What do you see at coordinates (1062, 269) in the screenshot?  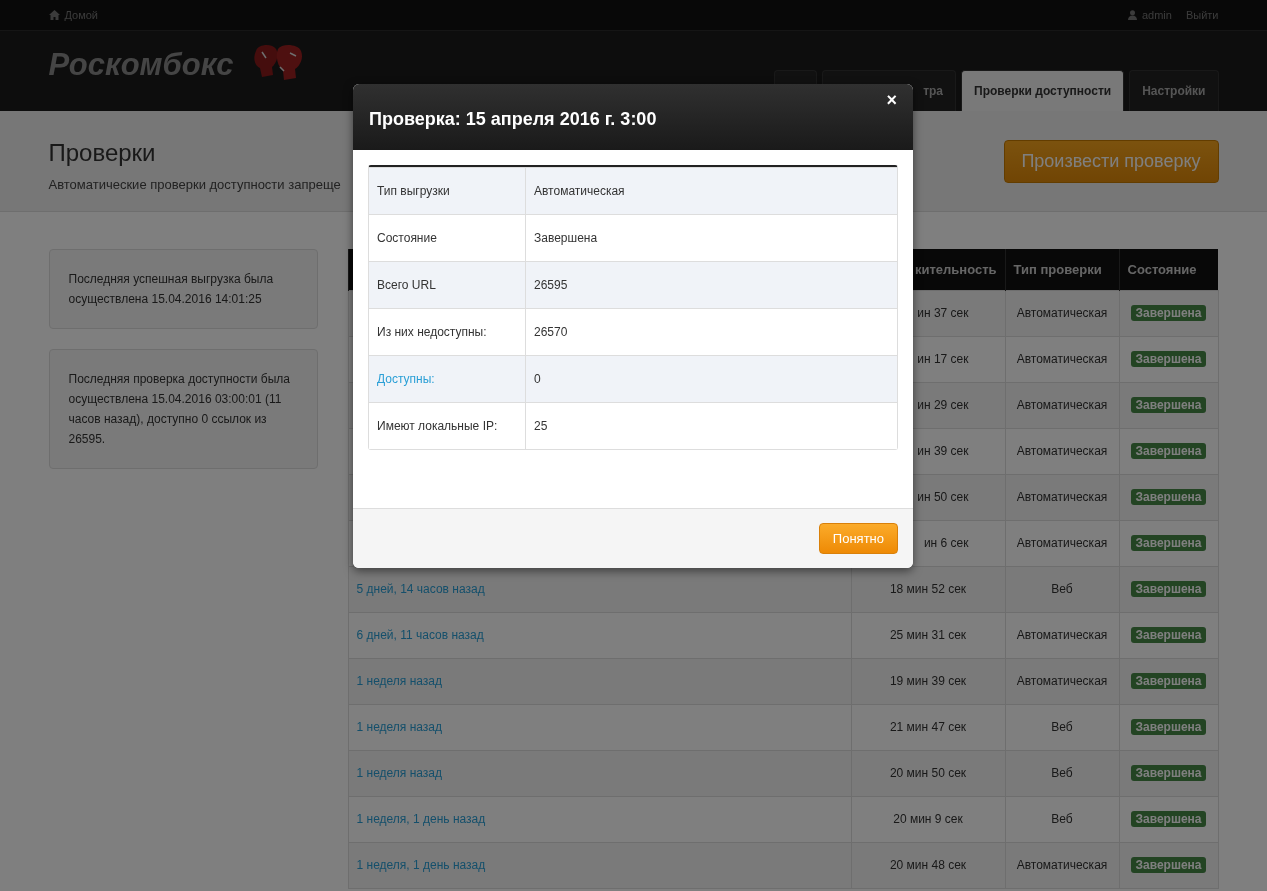 I see `column-header: Тип проверки` at bounding box center [1062, 269].